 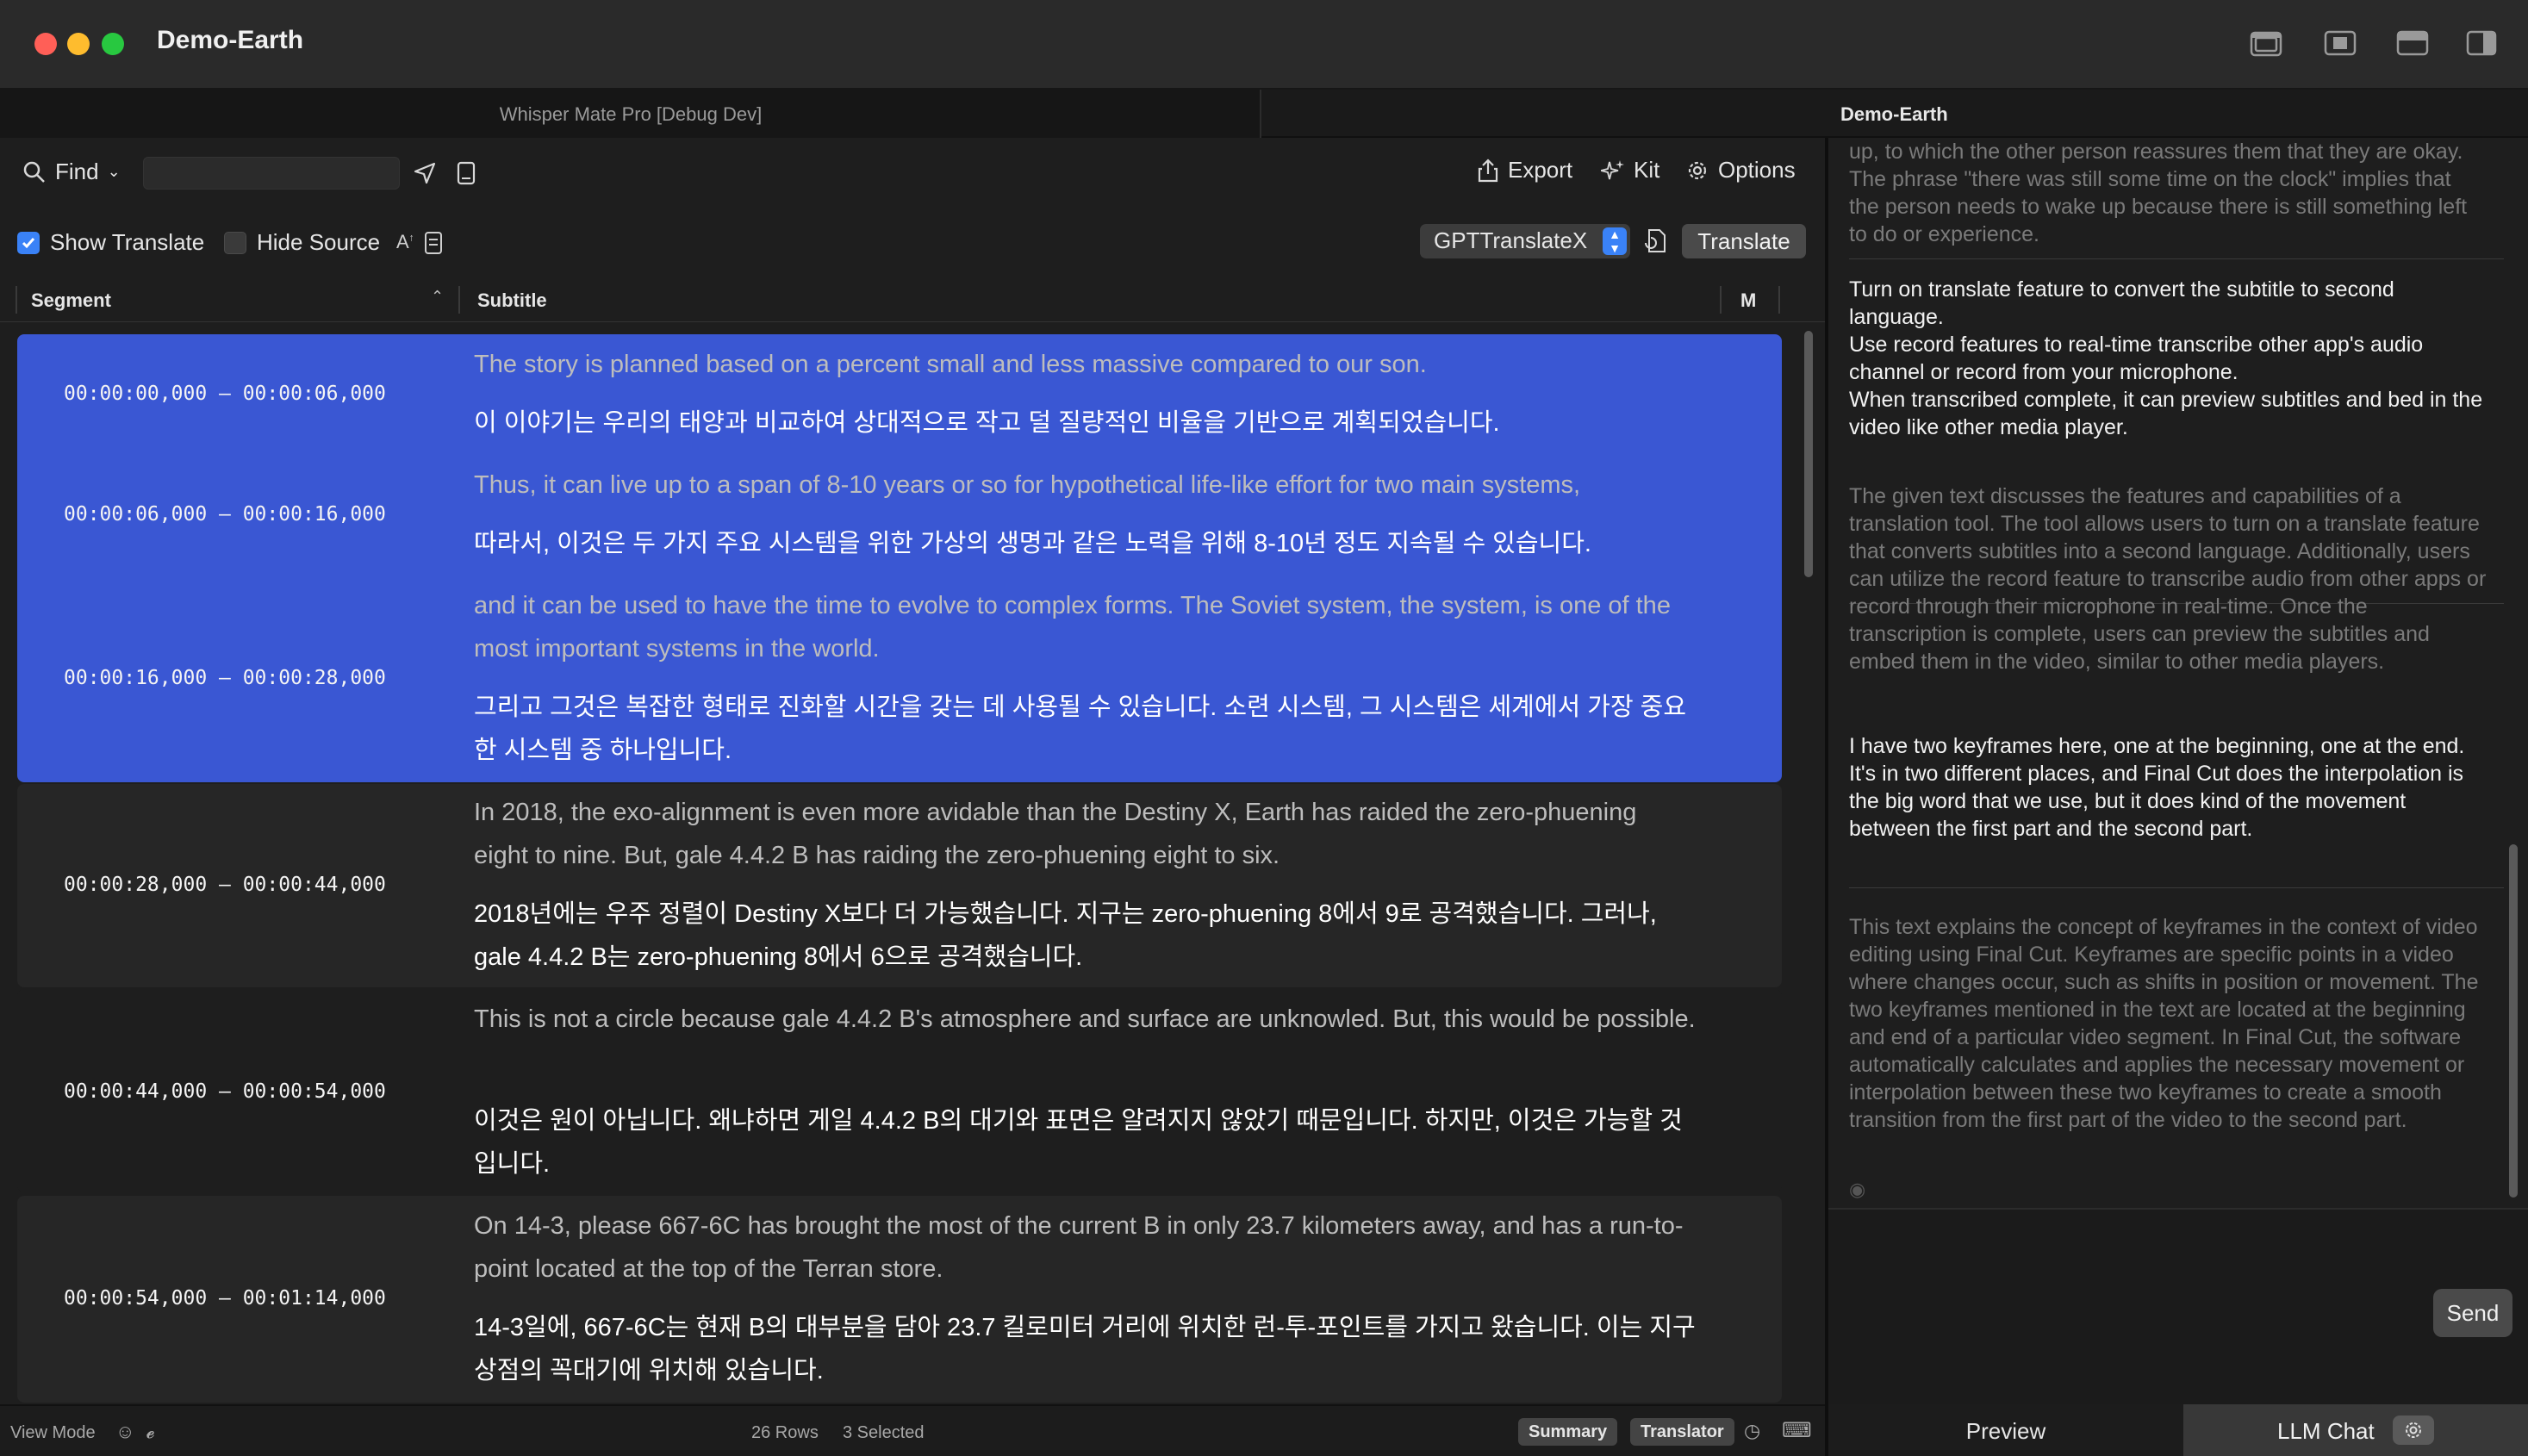 I want to click on title-bar: Demo-Earth, so click(x=1264, y=45).